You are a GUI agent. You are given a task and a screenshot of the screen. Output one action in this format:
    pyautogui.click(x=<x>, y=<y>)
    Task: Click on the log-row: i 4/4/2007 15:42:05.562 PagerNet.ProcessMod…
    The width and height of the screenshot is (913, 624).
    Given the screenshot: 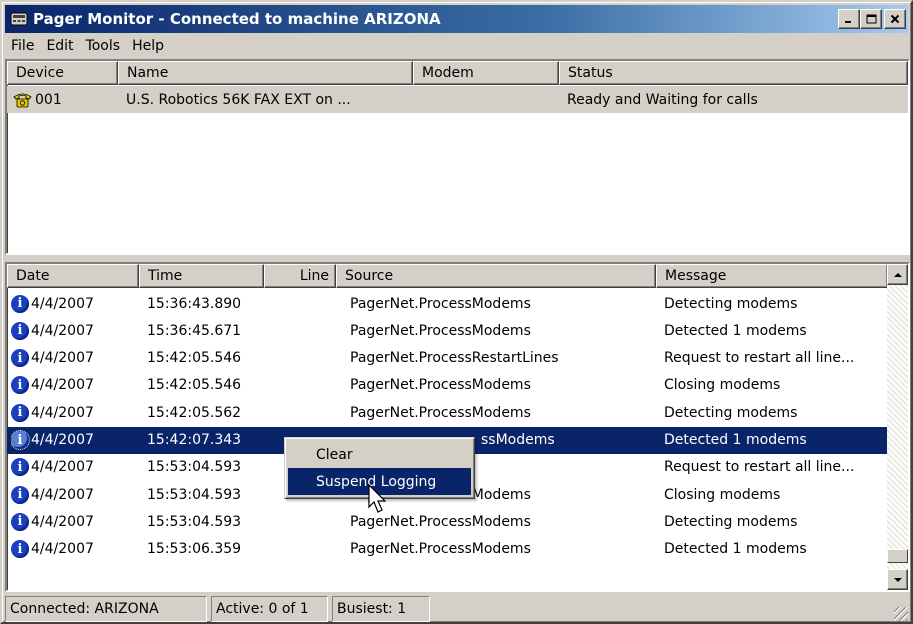 What is the action you would take?
    pyautogui.click(x=447, y=412)
    